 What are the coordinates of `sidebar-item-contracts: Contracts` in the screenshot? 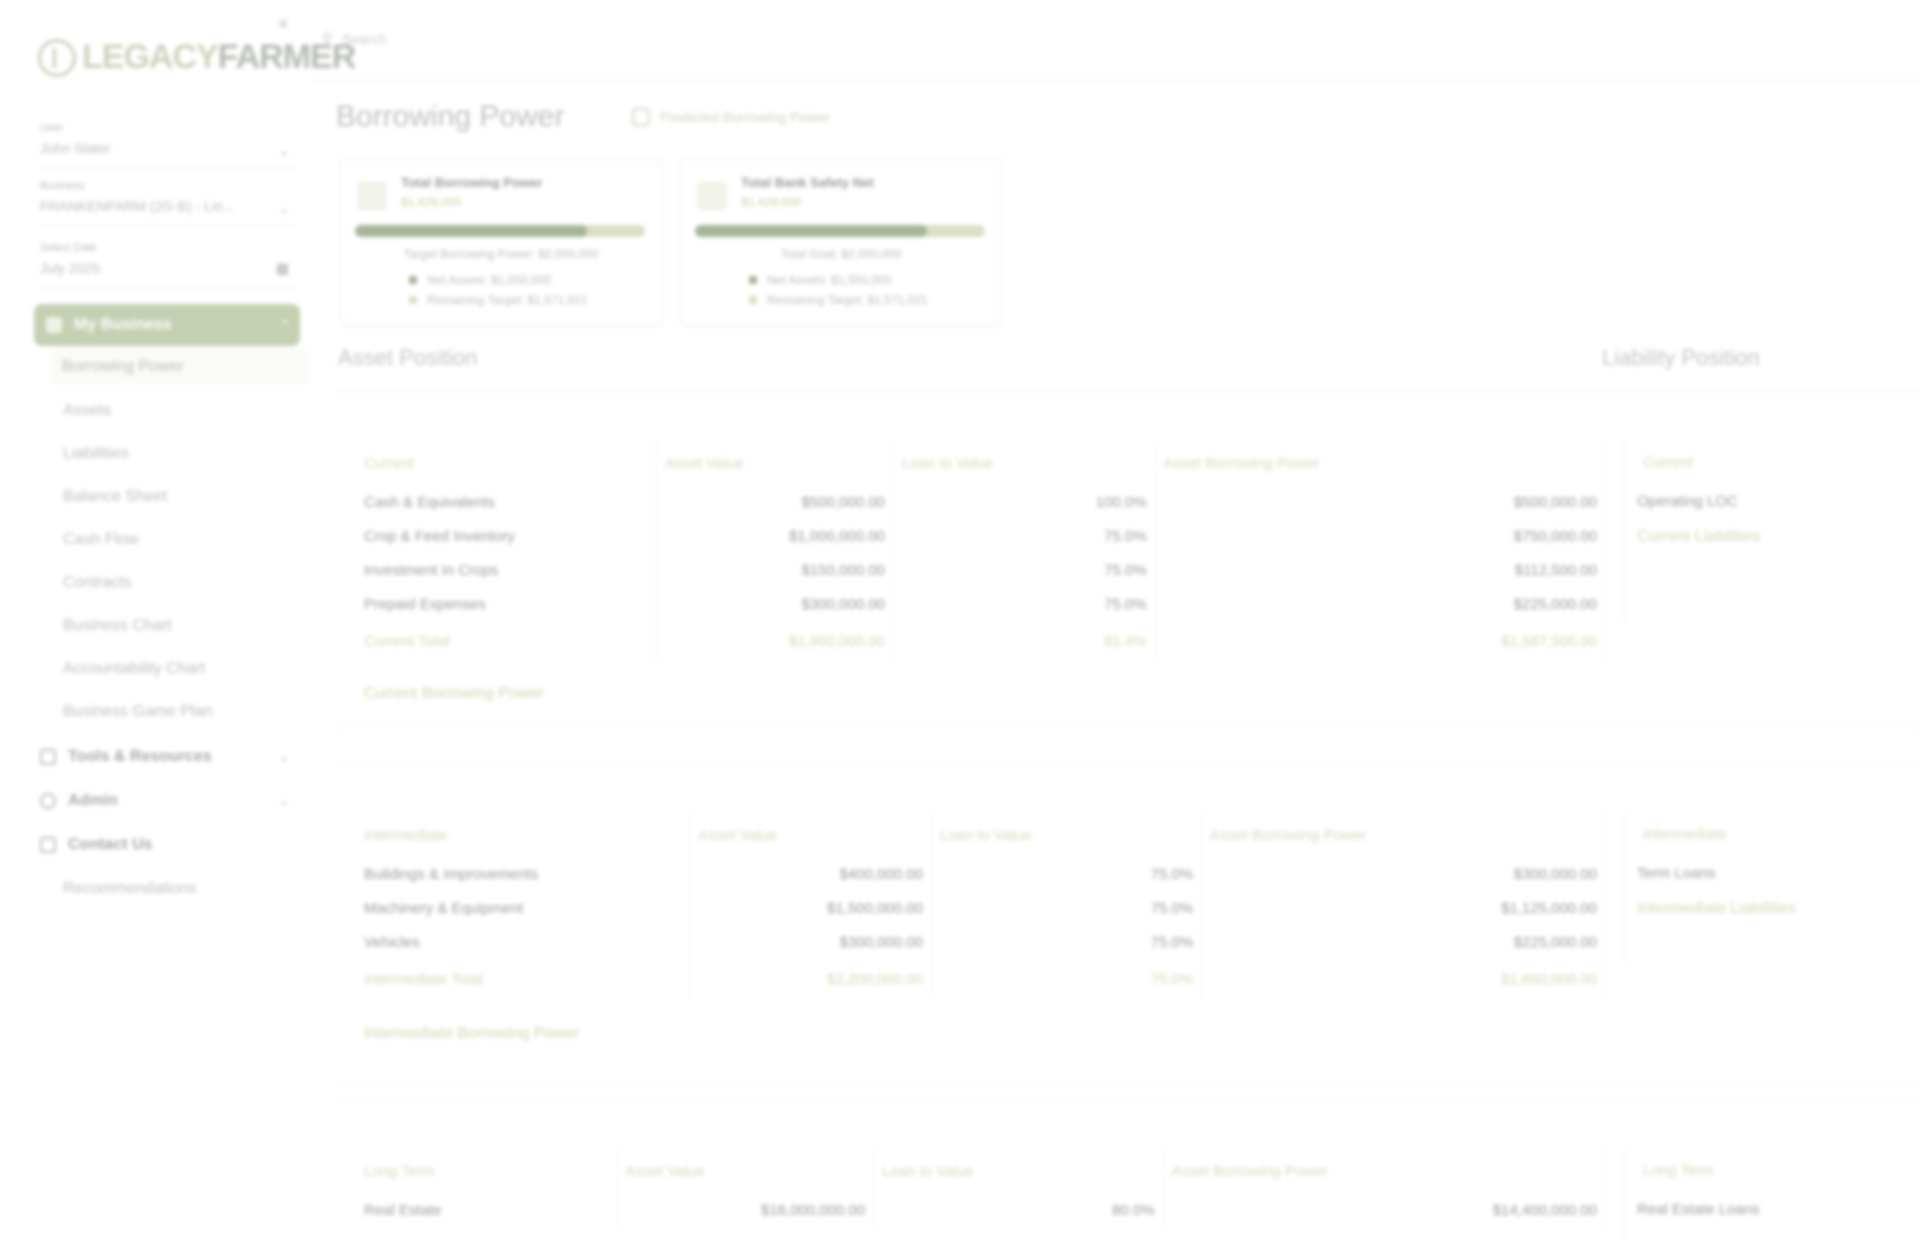 It's located at (97, 583).